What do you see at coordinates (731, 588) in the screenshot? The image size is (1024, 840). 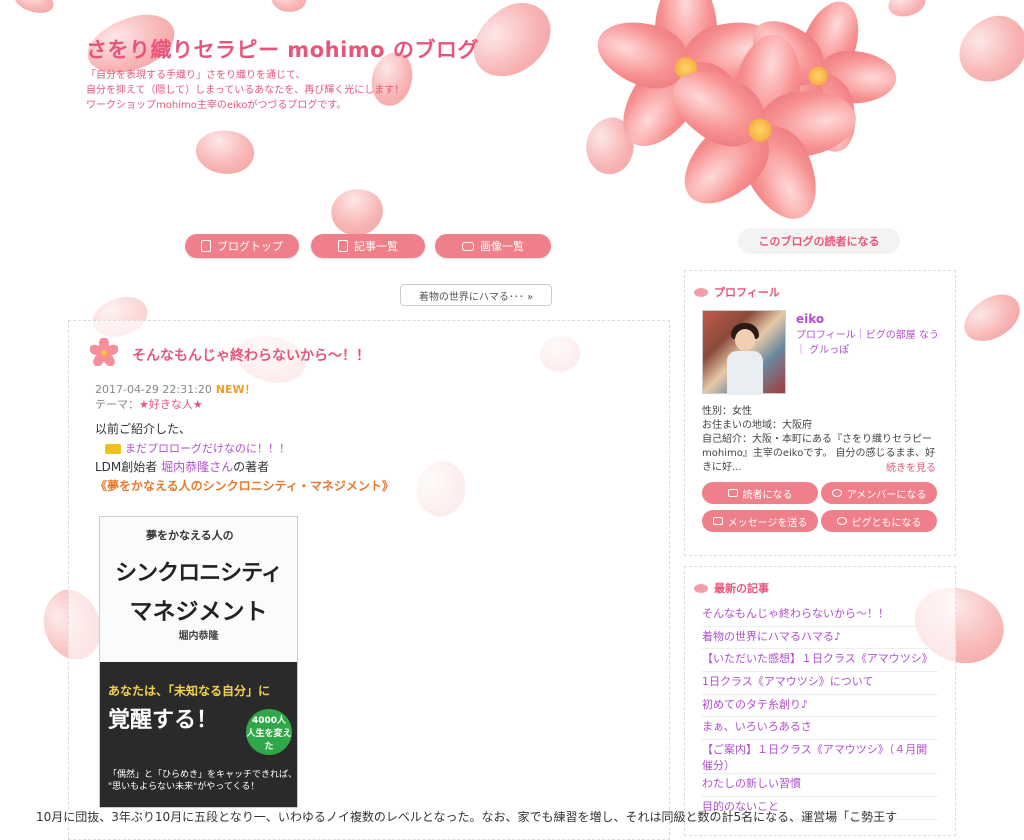 I see `recent-heading: 最新の記事` at bounding box center [731, 588].